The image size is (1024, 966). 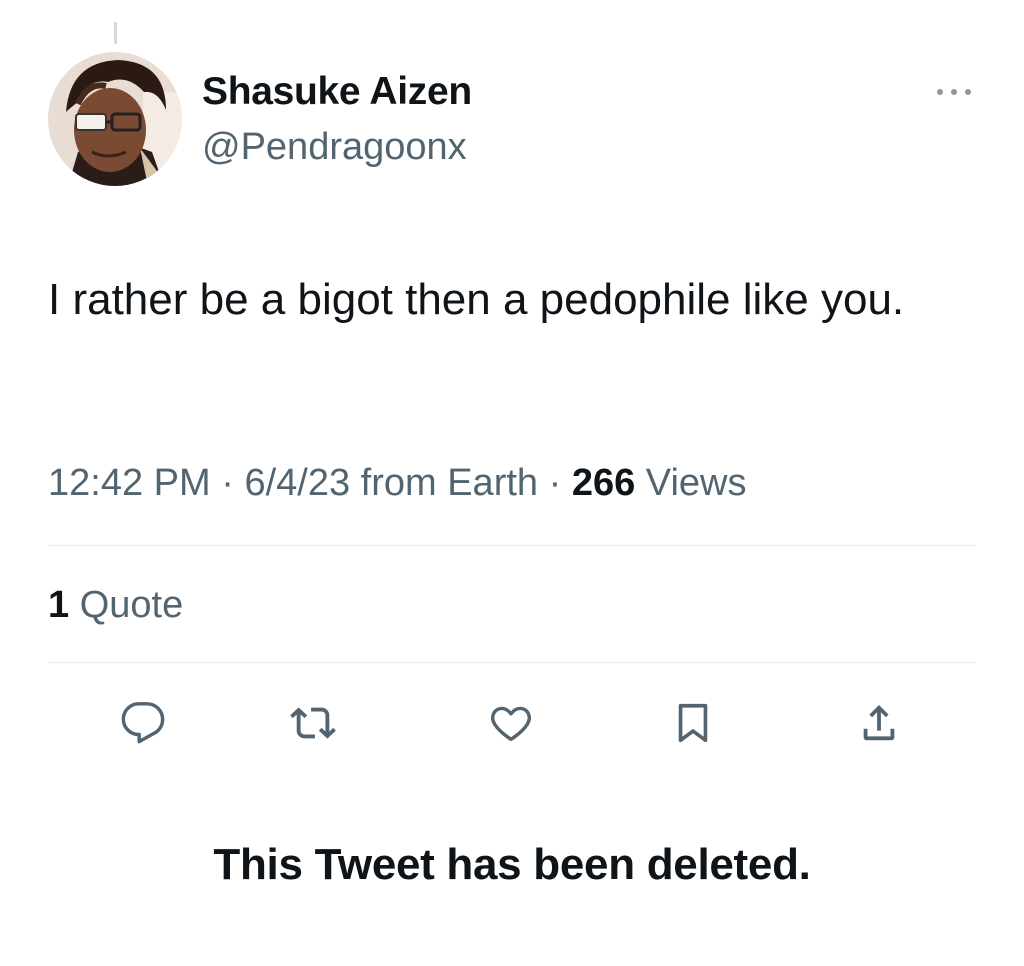 What do you see at coordinates (954, 92) in the screenshot?
I see `more-options-icon` at bounding box center [954, 92].